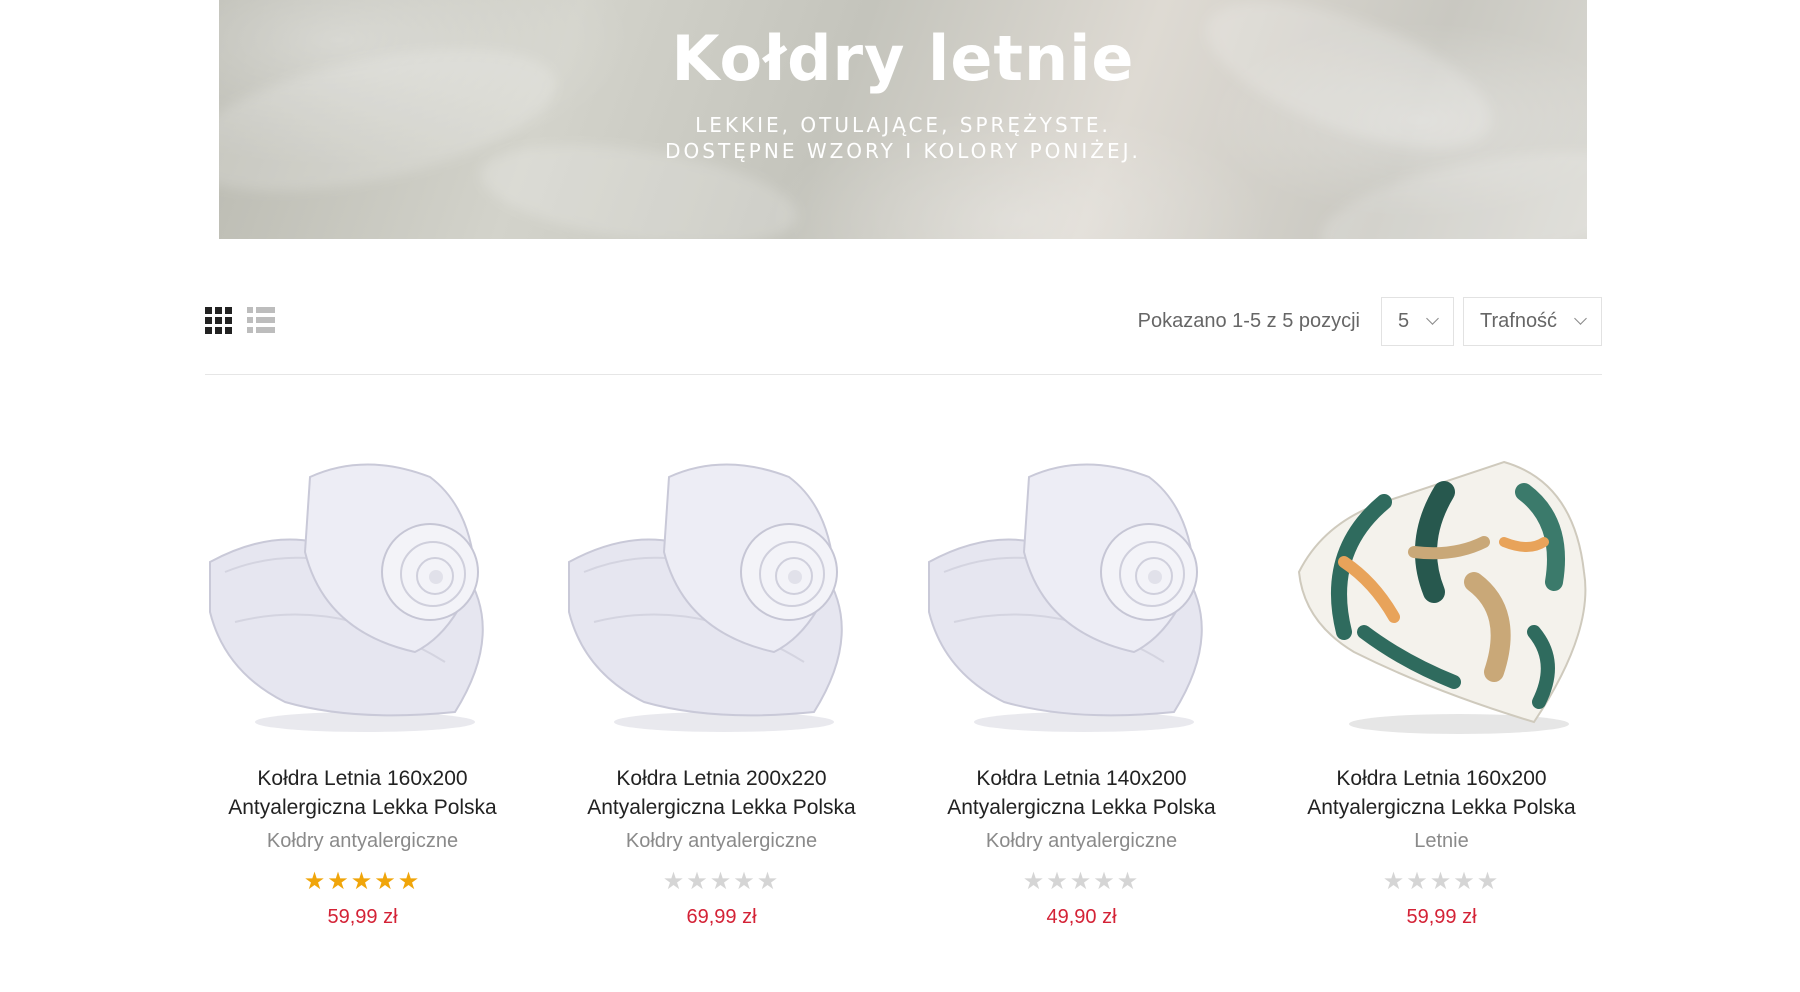 The width and height of the screenshot is (1800, 992). What do you see at coordinates (1248, 321) in the screenshot?
I see `results-count: Pokazano 1-5 z 5 pozycji` at bounding box center [1248, 321].